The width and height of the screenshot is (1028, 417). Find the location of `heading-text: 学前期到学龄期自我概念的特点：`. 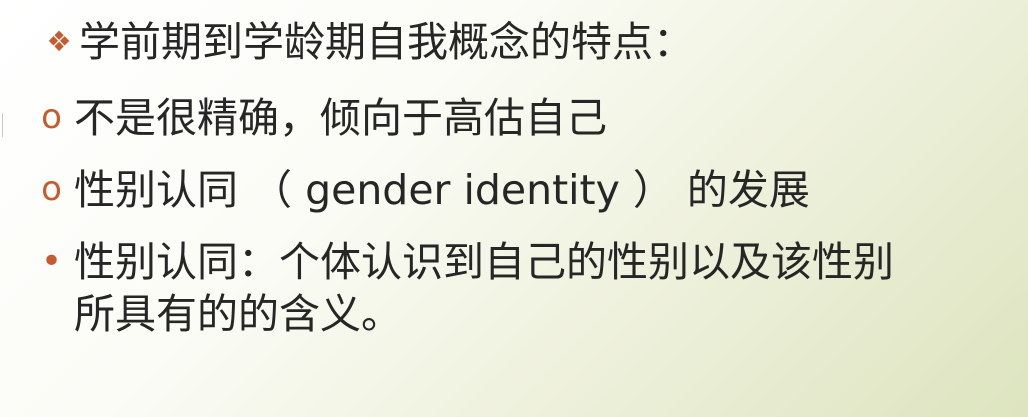

heading-text: 学前期到学龄期自我概念的特点： is located at coordinates (386, 42).